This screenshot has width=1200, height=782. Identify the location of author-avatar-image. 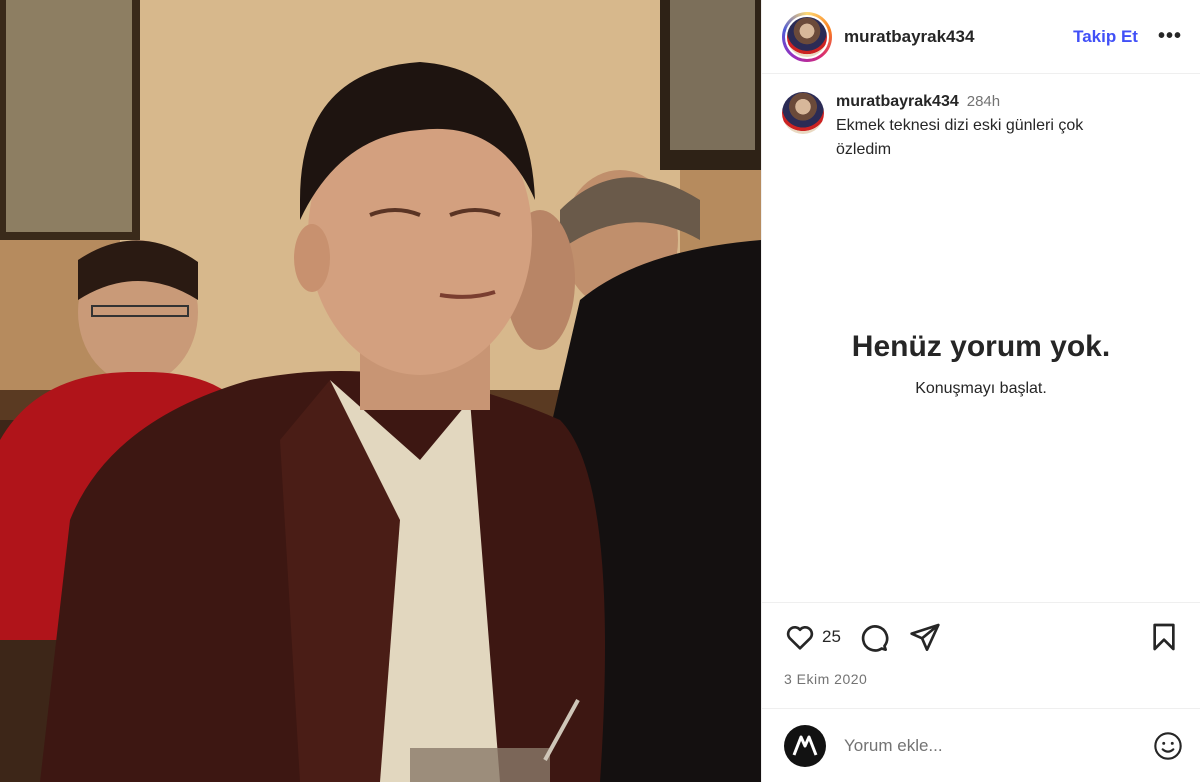
(807, 36).